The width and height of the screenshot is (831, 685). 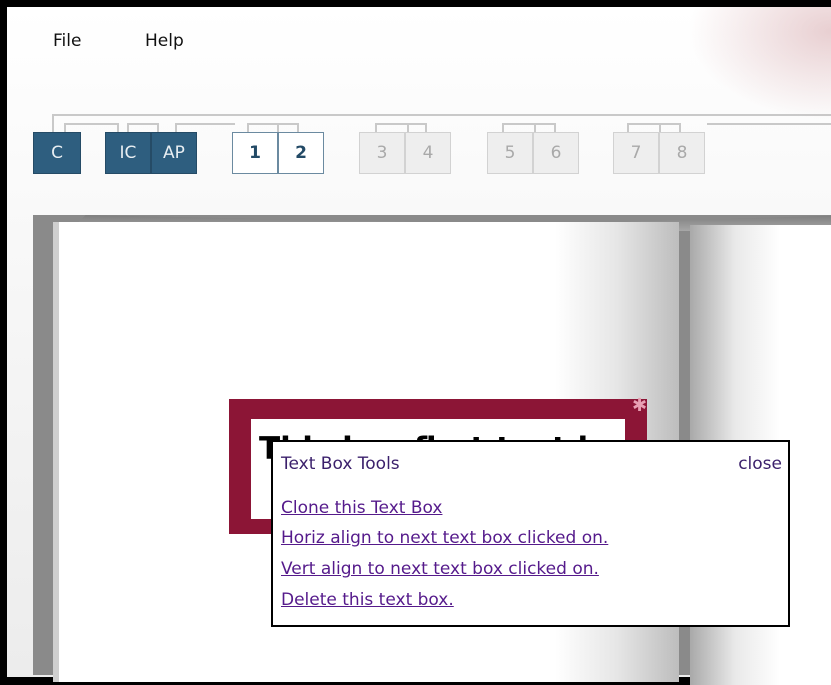 What do you see at coordinates (340, 464) in the screenshot?
I see `tools-title: Text Box Tools` at bounding box center [340, 464].